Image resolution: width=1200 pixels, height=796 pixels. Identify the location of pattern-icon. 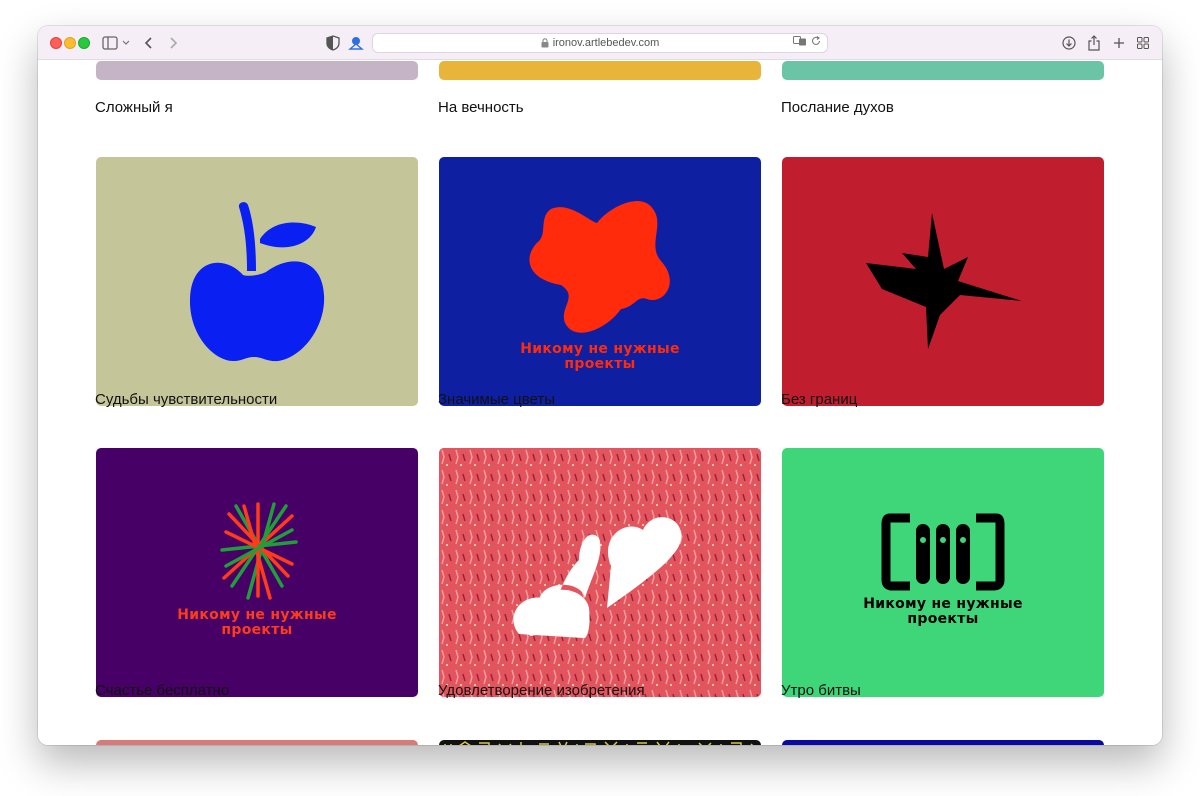
(599, 743).